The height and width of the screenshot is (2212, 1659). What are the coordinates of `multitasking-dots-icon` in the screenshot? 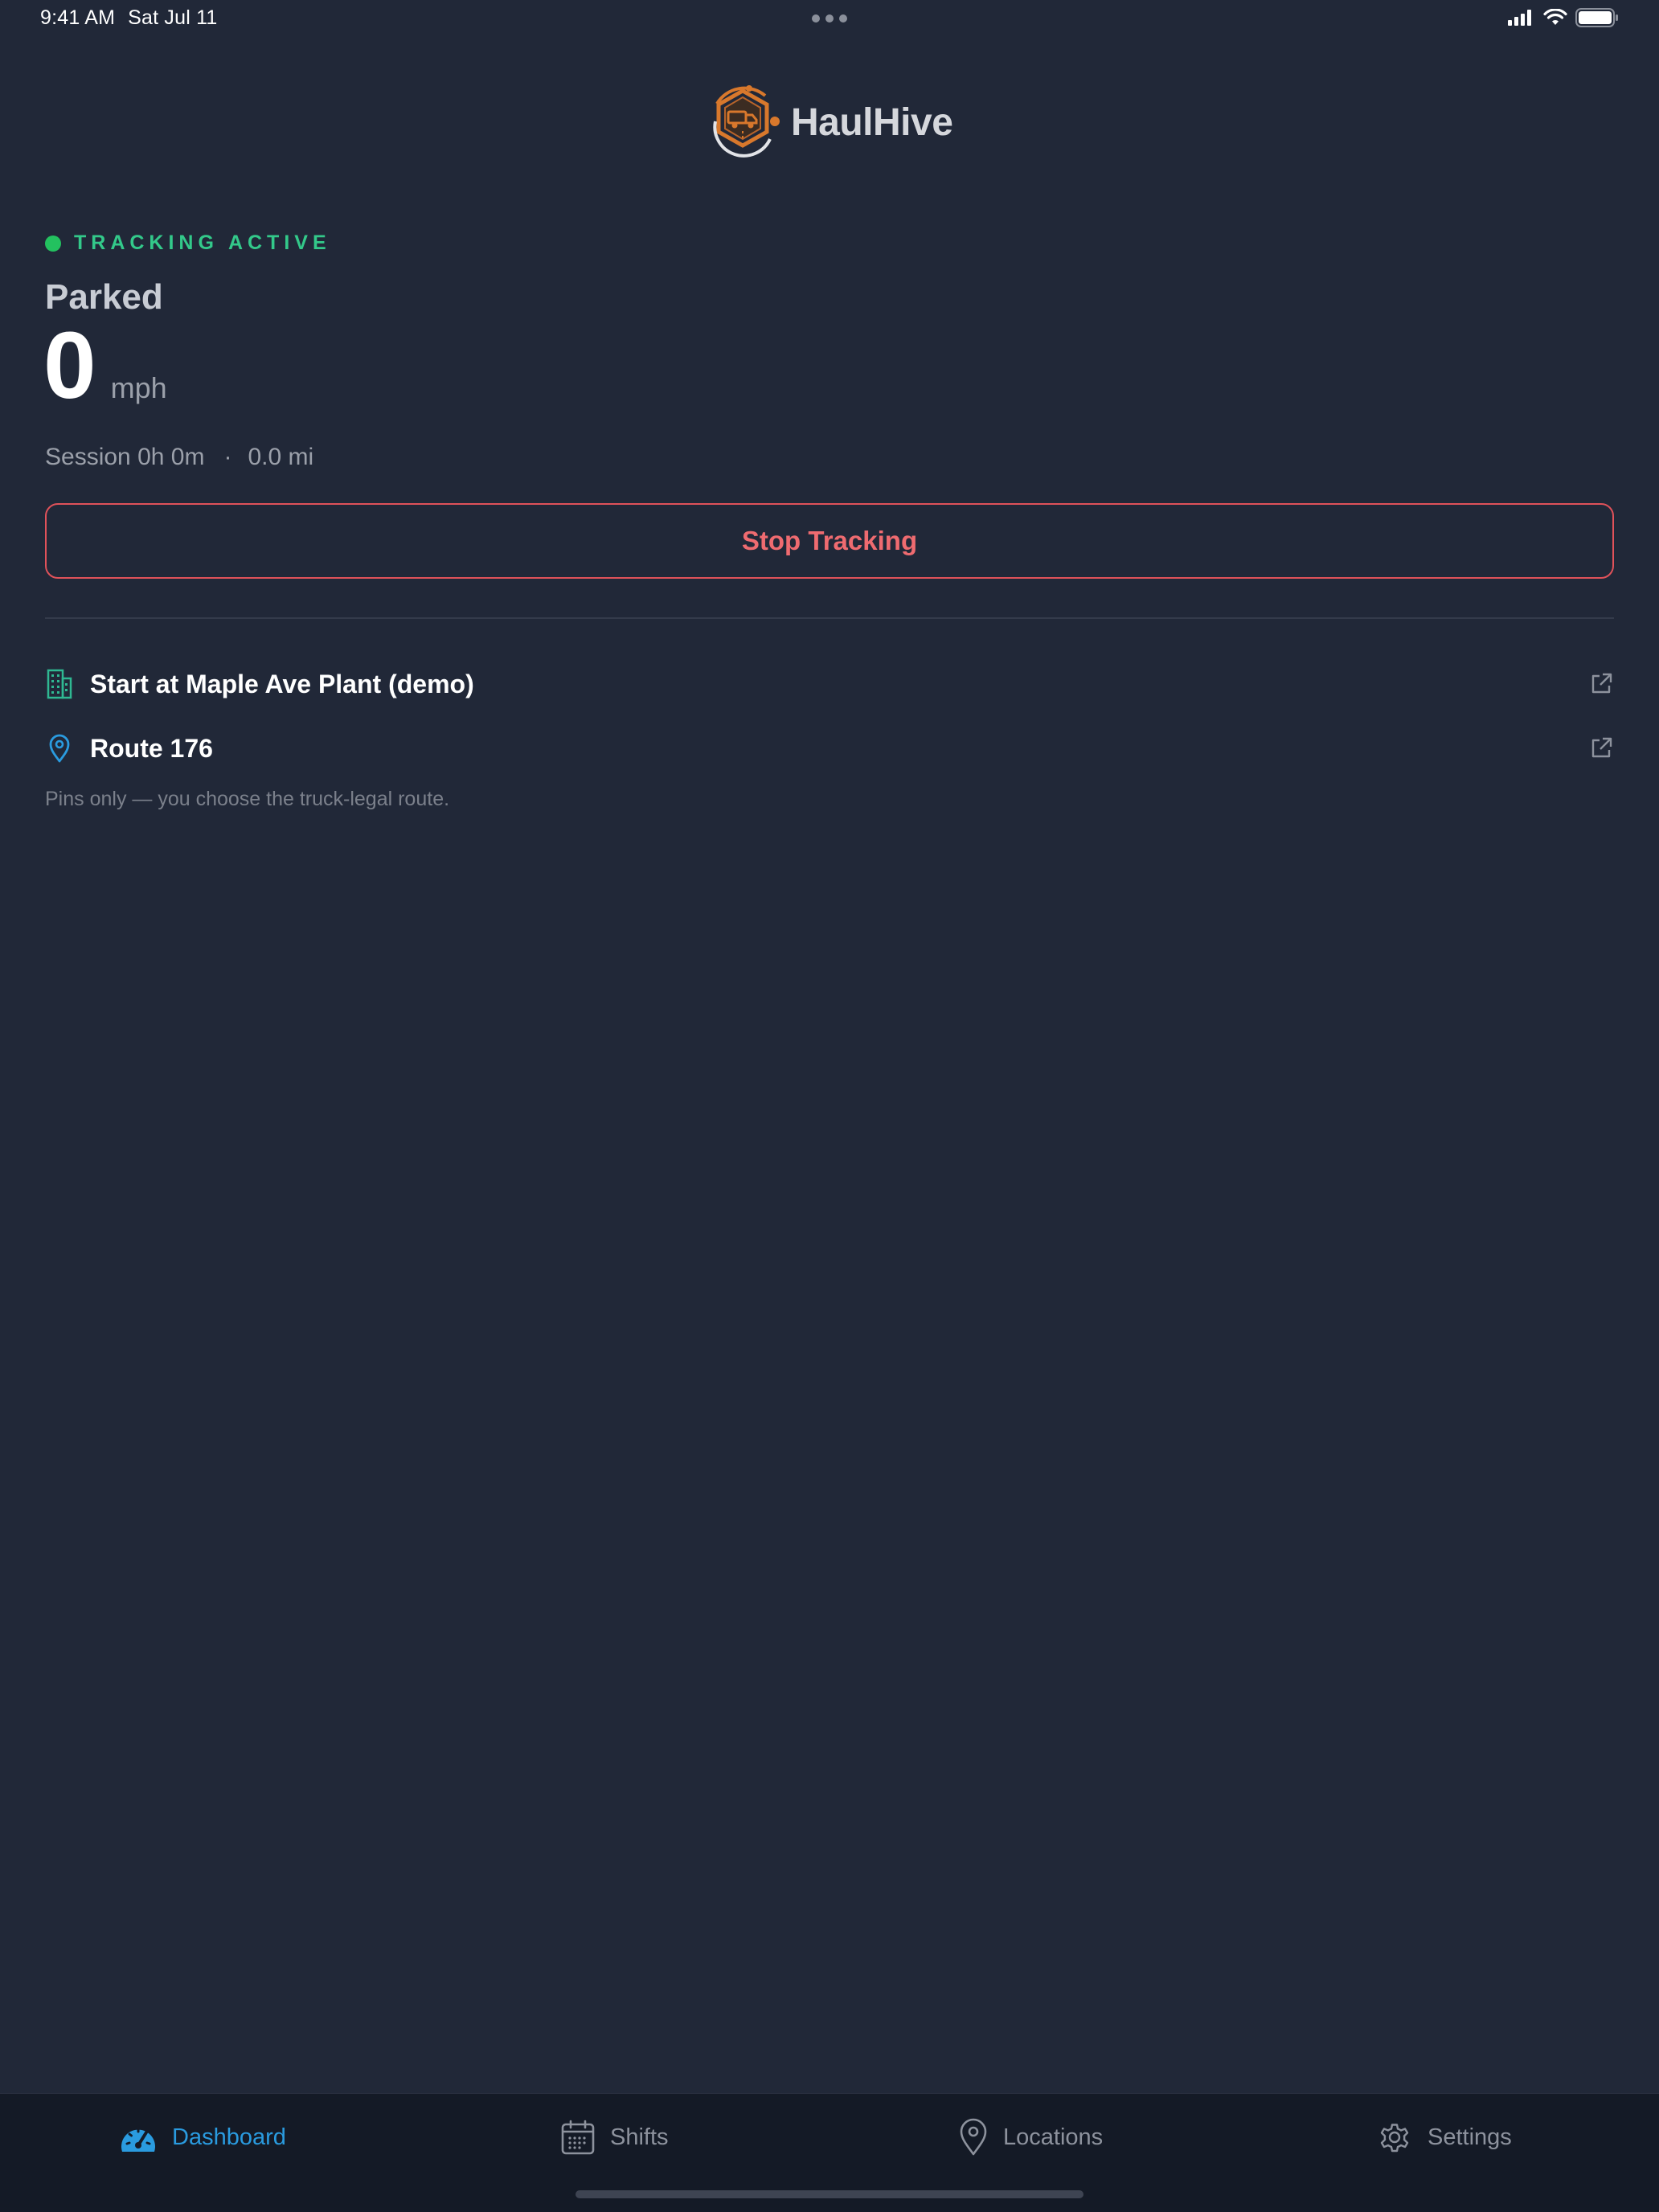 It's located at (829, 18).